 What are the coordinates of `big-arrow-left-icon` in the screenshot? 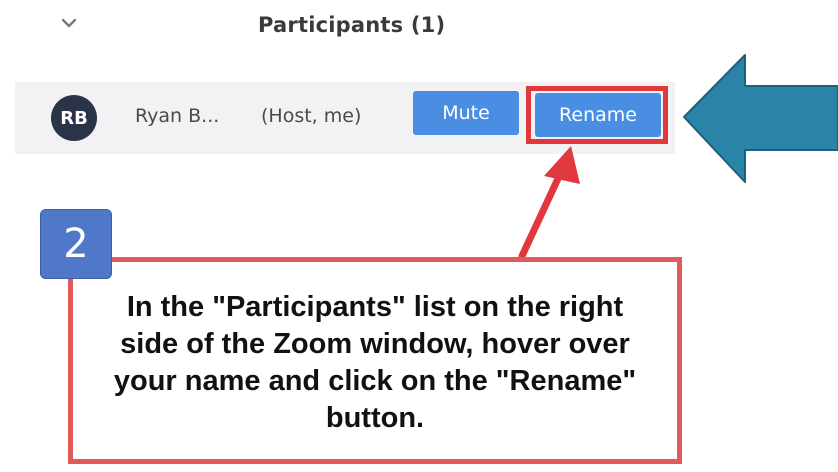 It's located at (760, 118).